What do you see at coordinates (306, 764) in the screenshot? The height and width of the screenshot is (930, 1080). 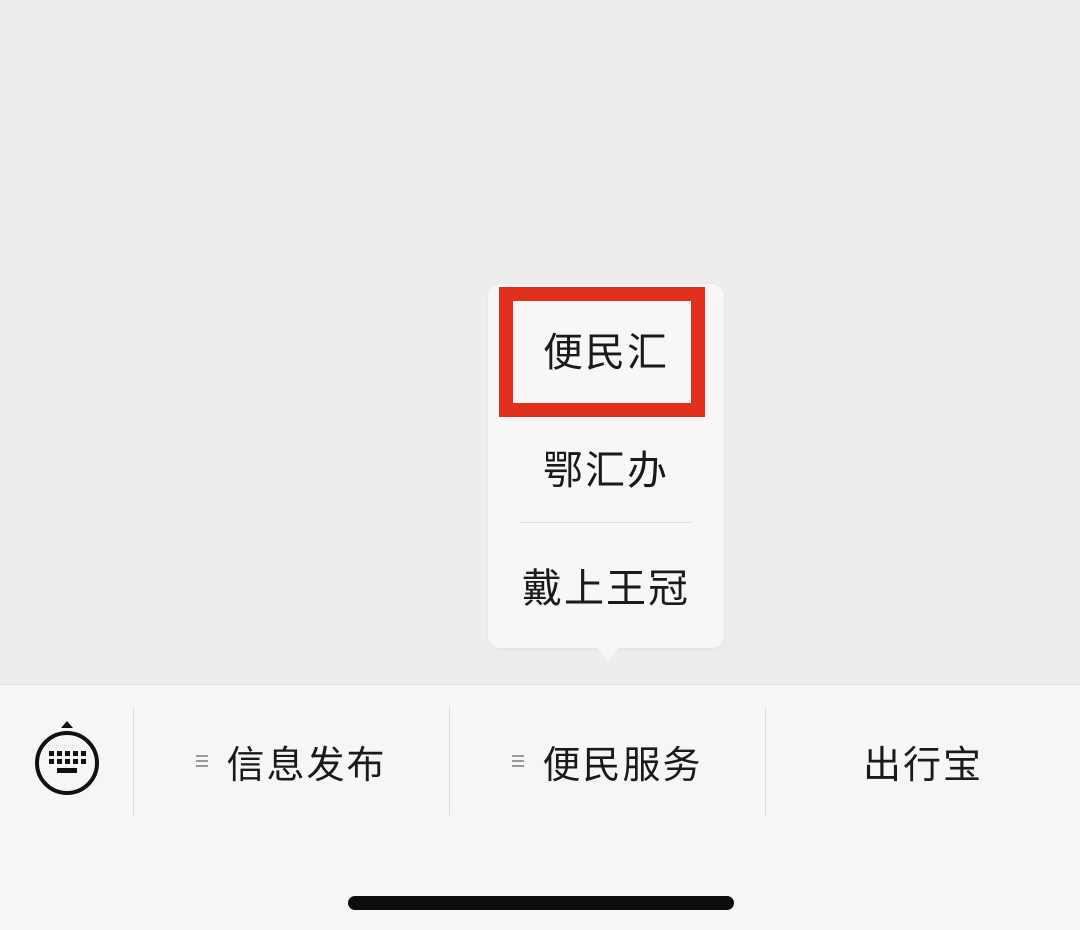 I see `menu-tab-label: 信息发布` at bounding box center [306, 764].